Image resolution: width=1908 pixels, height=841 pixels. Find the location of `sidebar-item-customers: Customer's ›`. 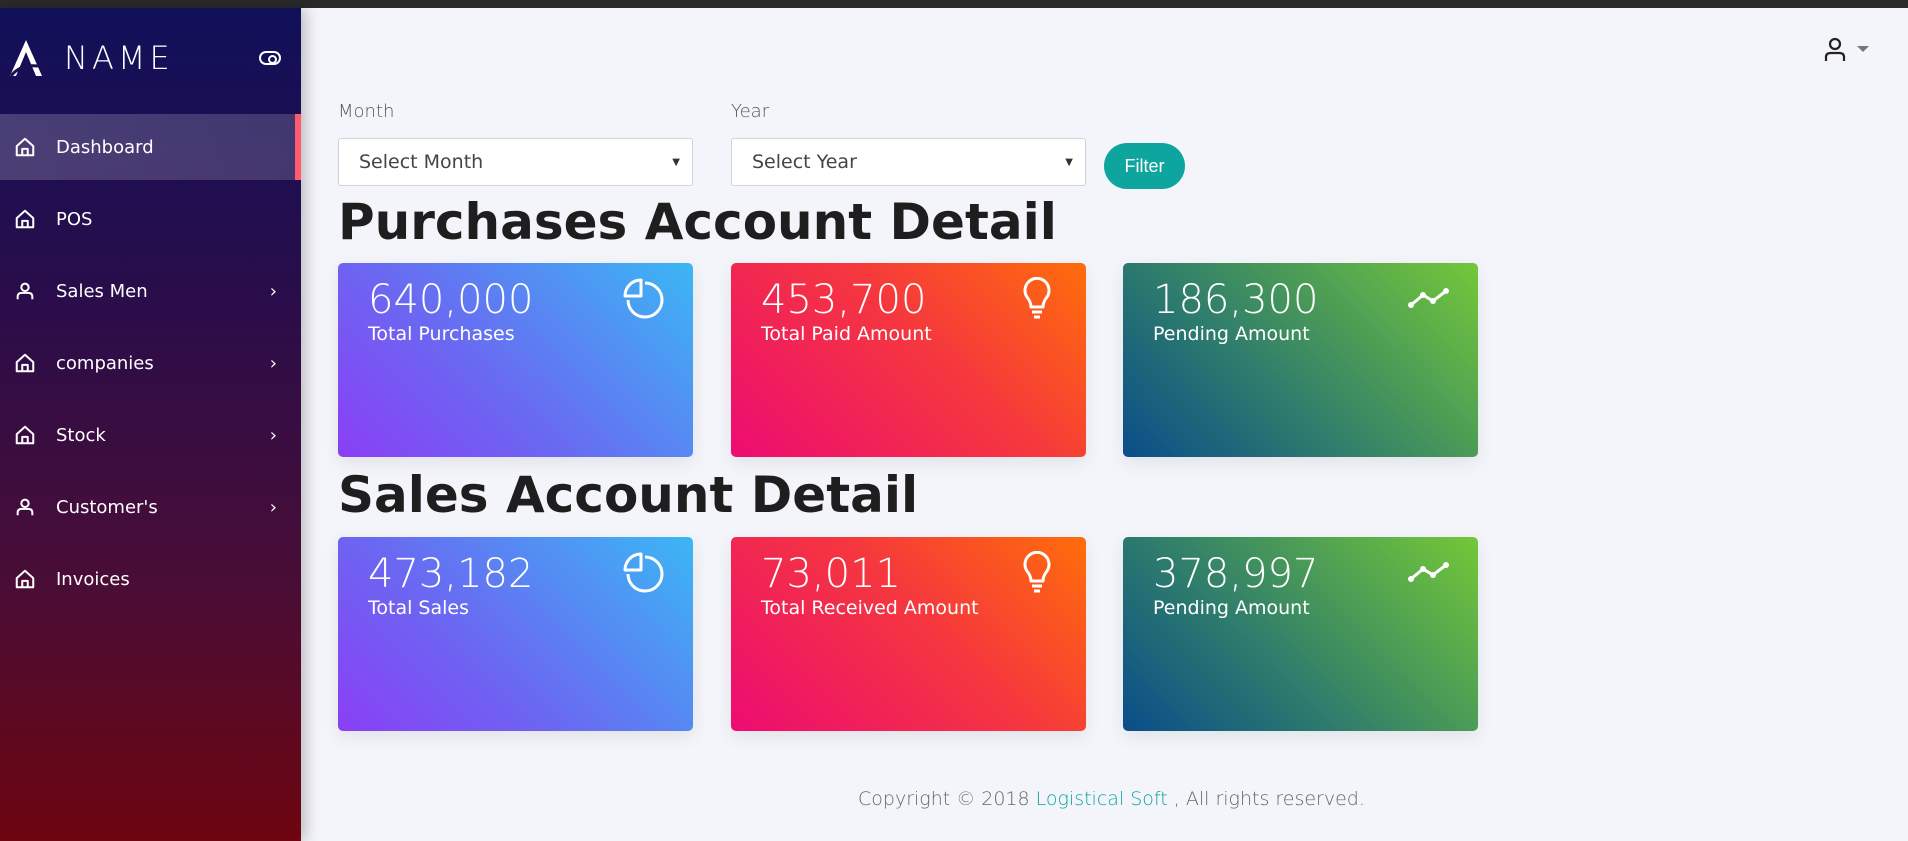

sidebar-item-customers: Customer's › is located at coordinates (150, 507).